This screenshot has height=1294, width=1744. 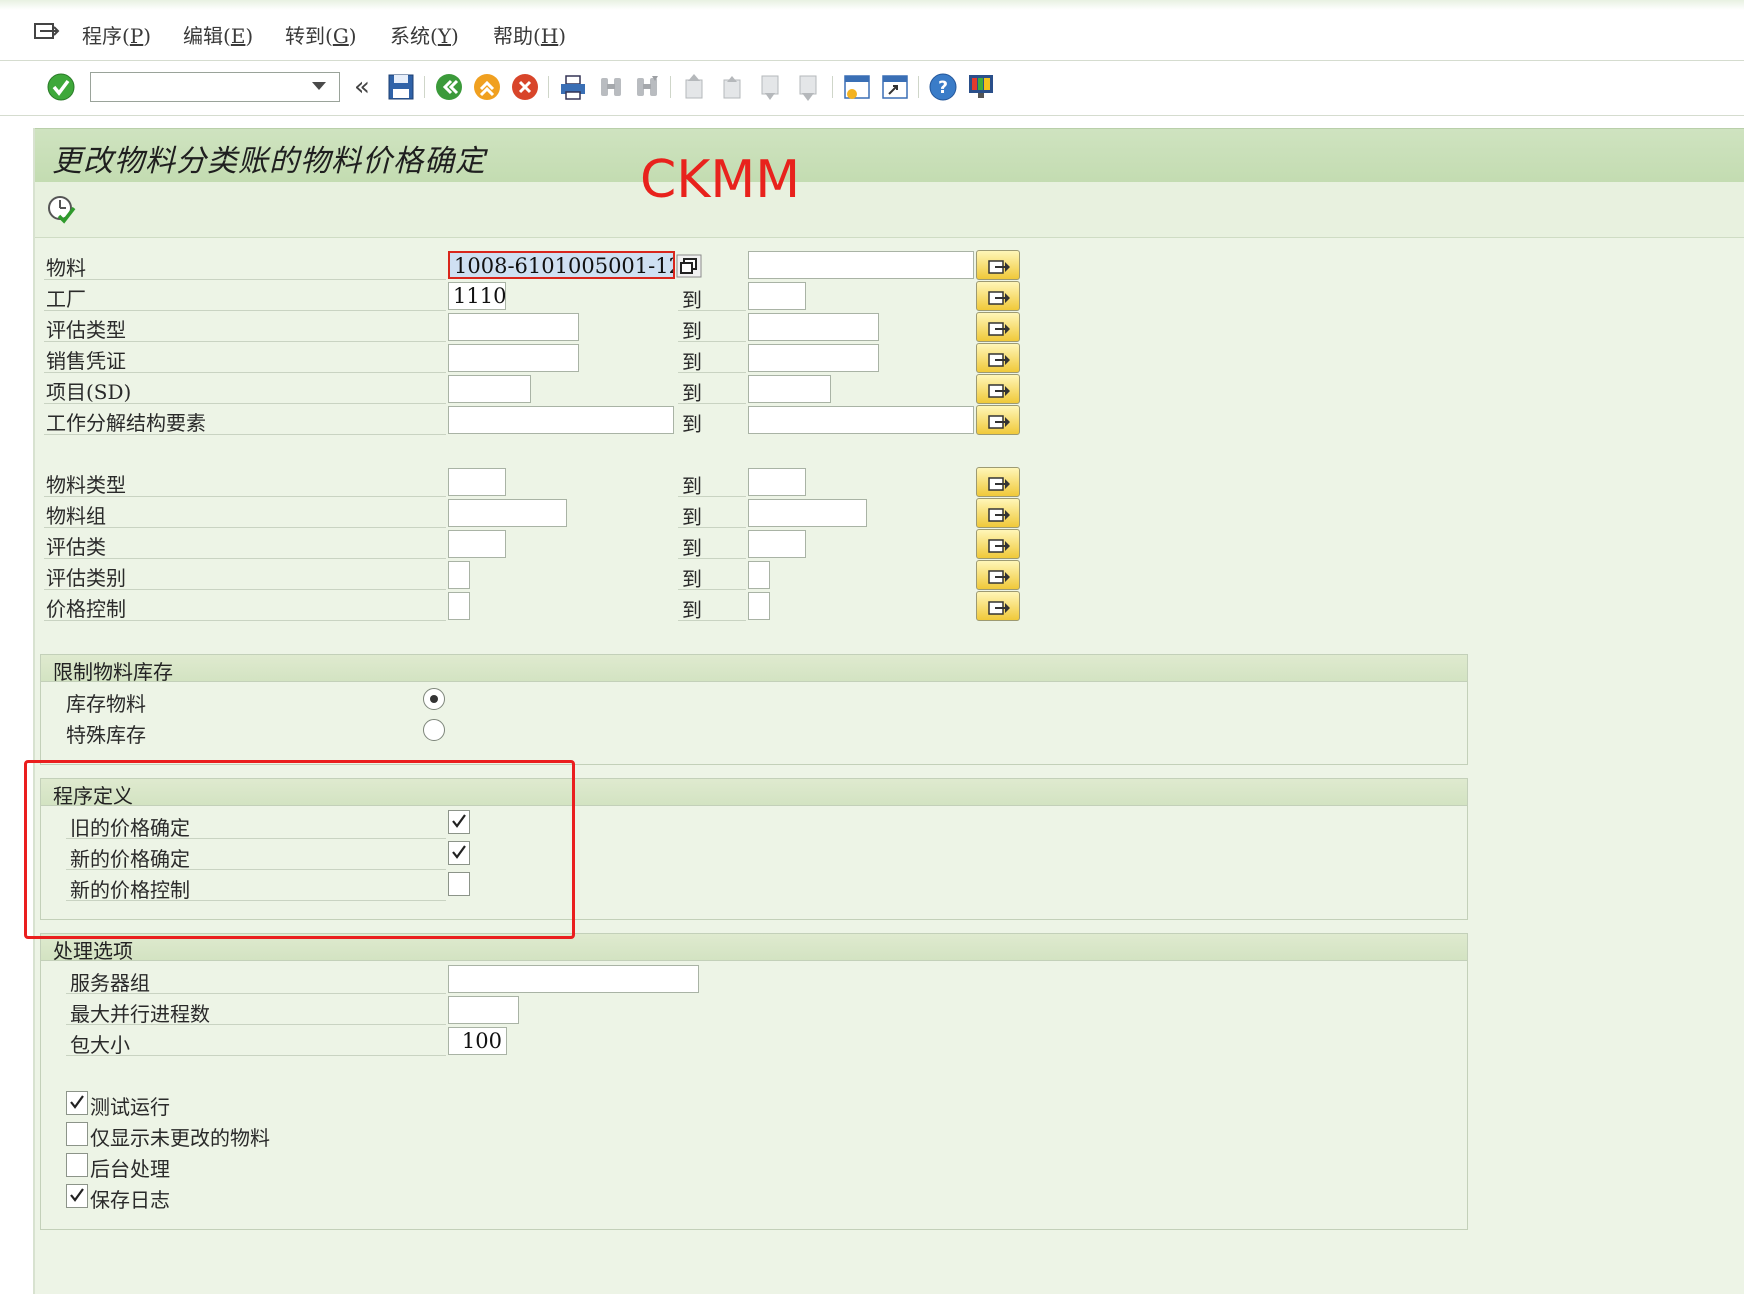 I want to click on wbs-element-to-field, so click(x=861, y=420).